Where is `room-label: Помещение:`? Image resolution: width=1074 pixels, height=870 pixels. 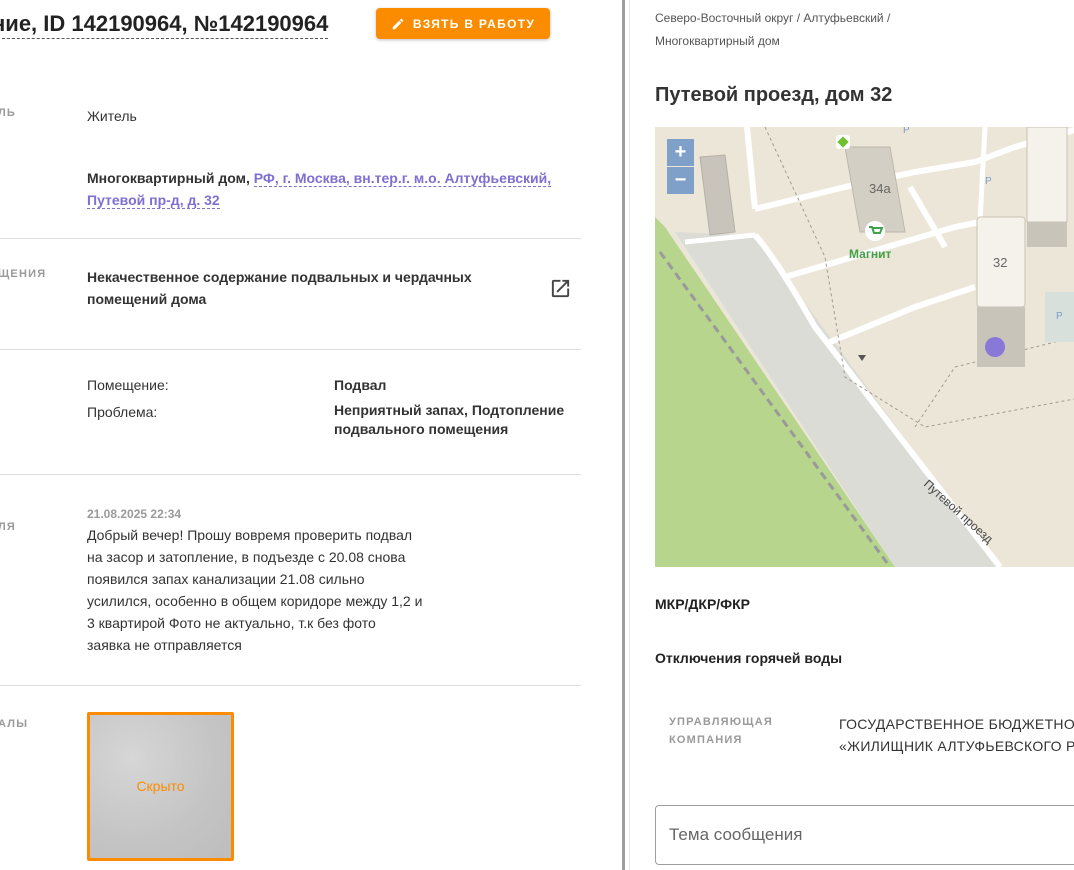
room-label: Помещение: is located at coordinates (128, 385).